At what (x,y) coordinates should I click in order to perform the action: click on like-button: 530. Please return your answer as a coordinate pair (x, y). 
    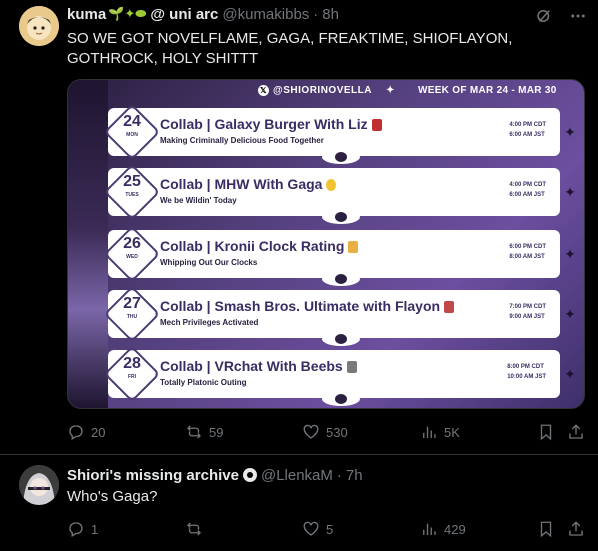
    Looking at the image, I should click on (325, 432).